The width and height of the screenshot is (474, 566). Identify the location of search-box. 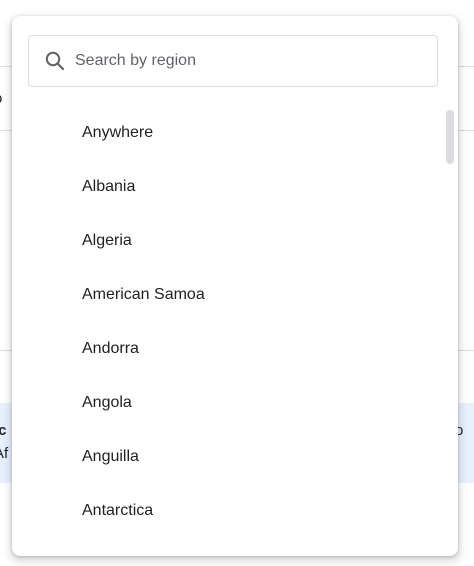
(233, 61).